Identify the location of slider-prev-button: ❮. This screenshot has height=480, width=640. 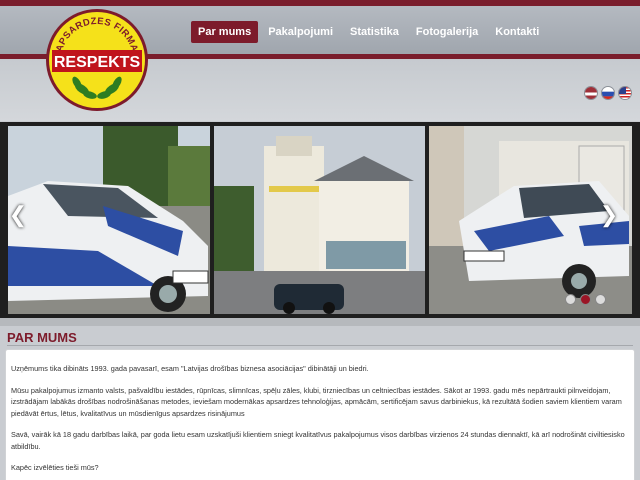
(18, 215).